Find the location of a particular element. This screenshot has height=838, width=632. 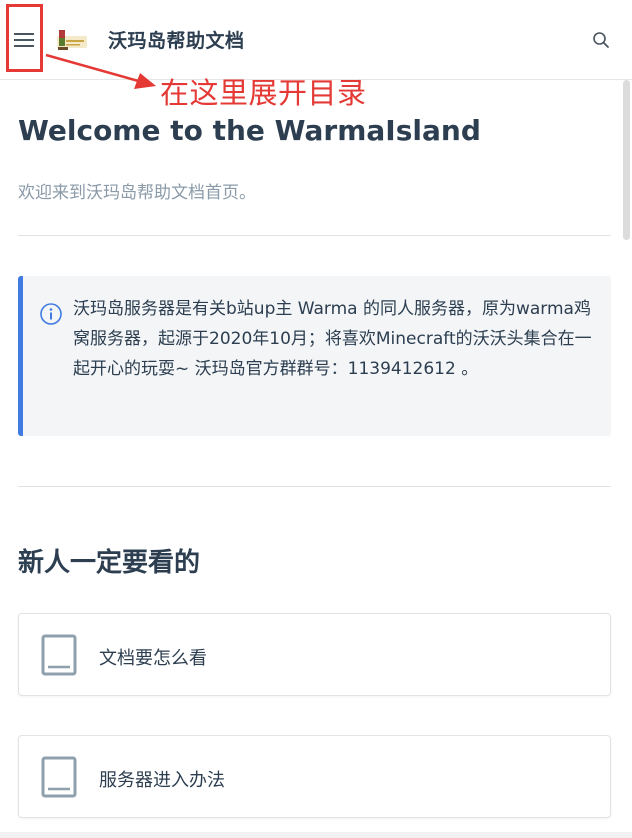

page-subtitle: 欢迎来到沃玛岛帮助文档首页。 is located at coordinates (137, 193).